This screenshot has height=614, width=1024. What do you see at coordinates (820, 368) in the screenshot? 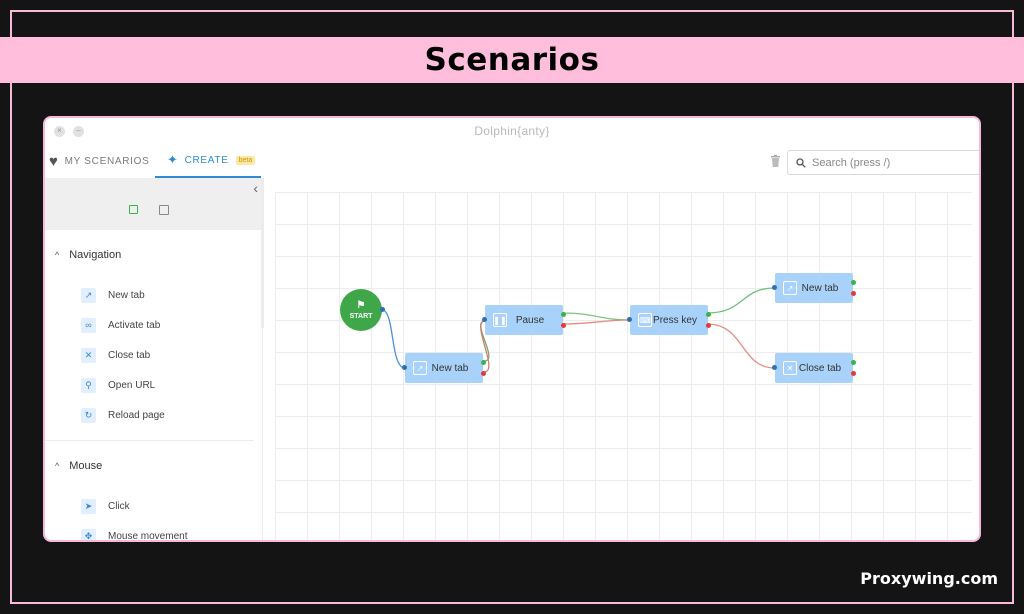
I see `node-label: Close tab` at bounding box center [820, 368].